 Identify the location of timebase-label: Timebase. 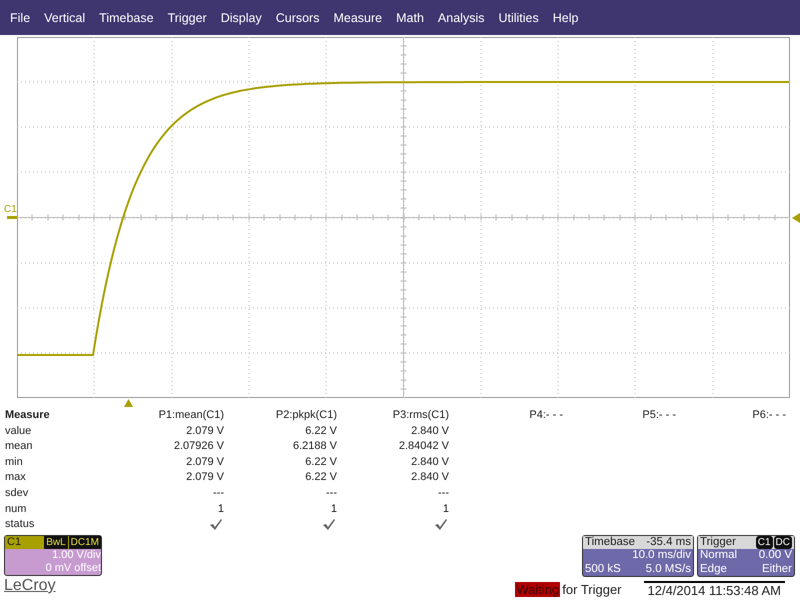
(610, 543).